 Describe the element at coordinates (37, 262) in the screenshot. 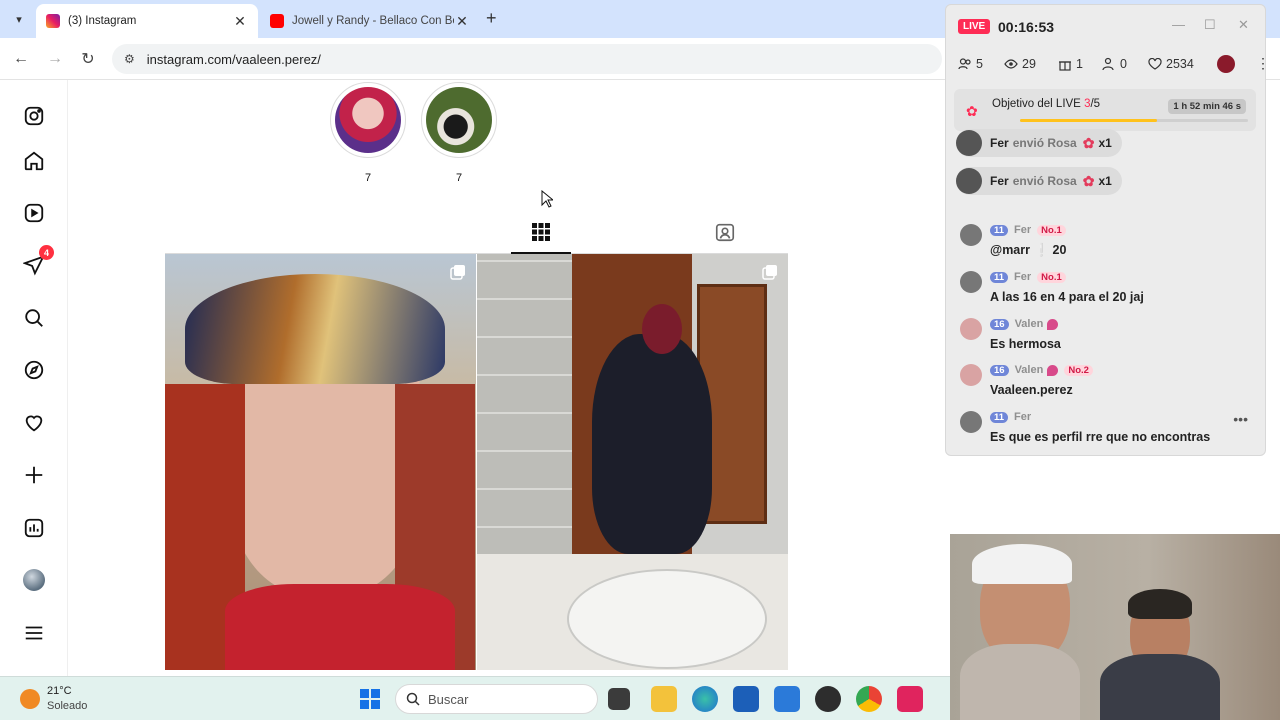

I see `messages-icon: 4` at that location.